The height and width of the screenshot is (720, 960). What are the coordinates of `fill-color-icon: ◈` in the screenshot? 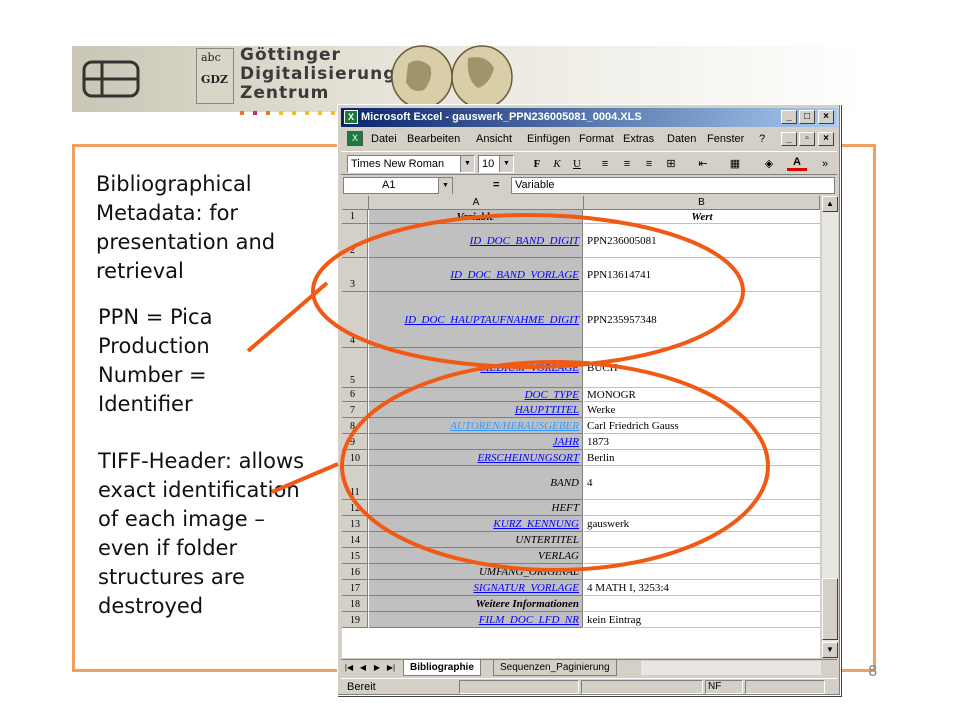 It's located at (769, 164).